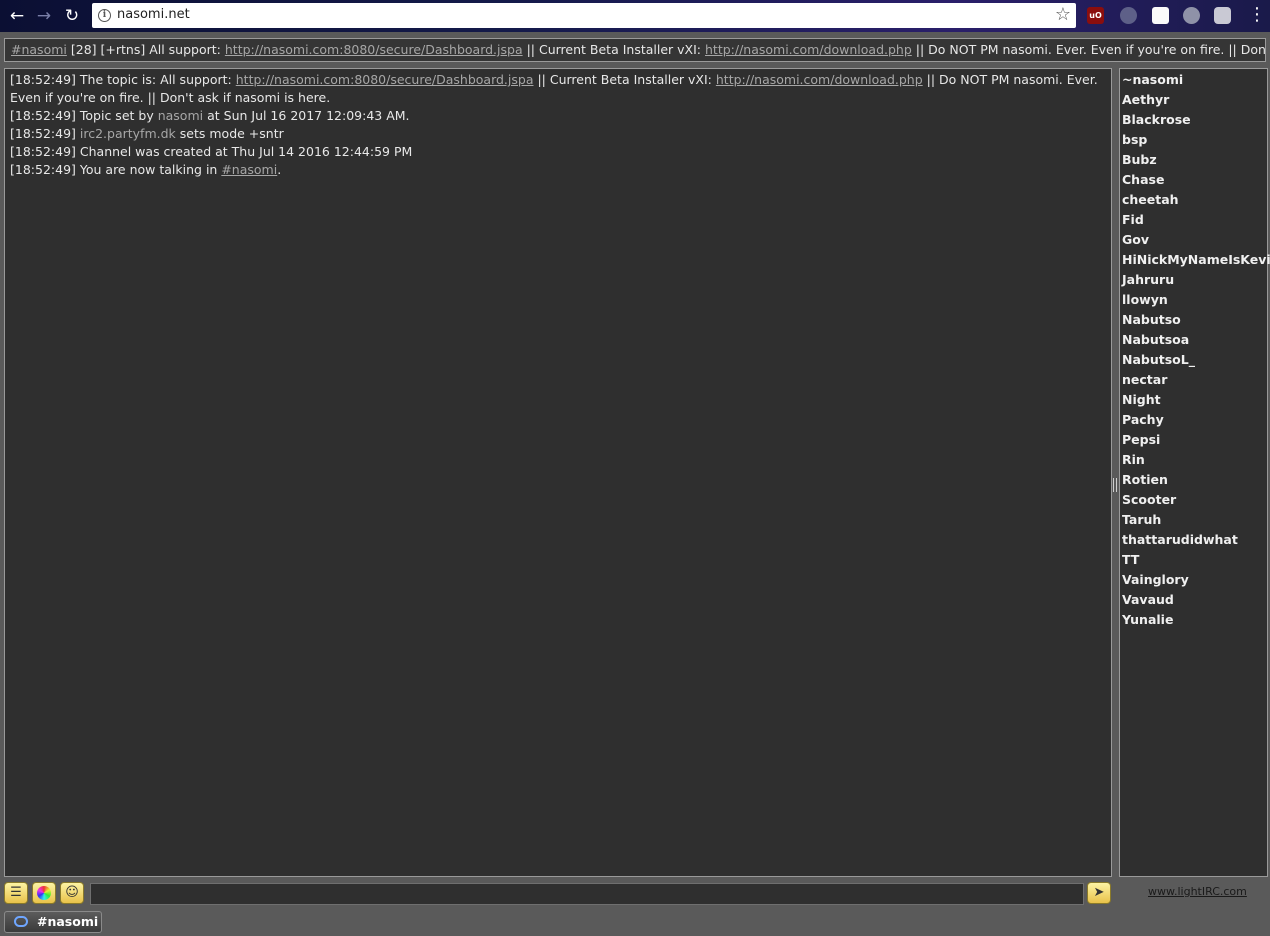 This screenshot has height=936, width=1270. Describe the element at coordinates (614, 49) in the screenshot. I see `topic-text: || Current Beta Installer vXI:` at that location.